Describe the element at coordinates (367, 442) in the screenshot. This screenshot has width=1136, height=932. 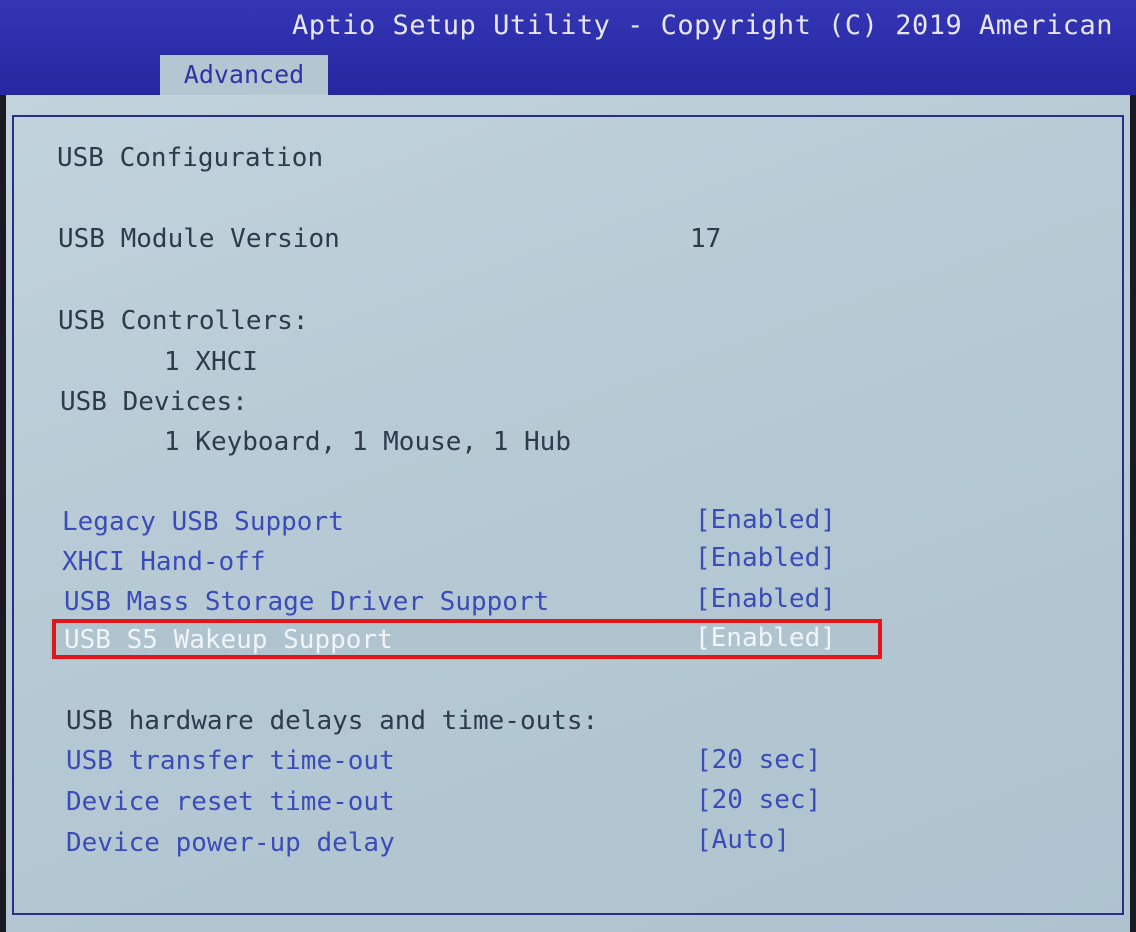
I see `usb-devices-value: 1 Keyboard, 1 Mouse, 1 Hub` at that location.